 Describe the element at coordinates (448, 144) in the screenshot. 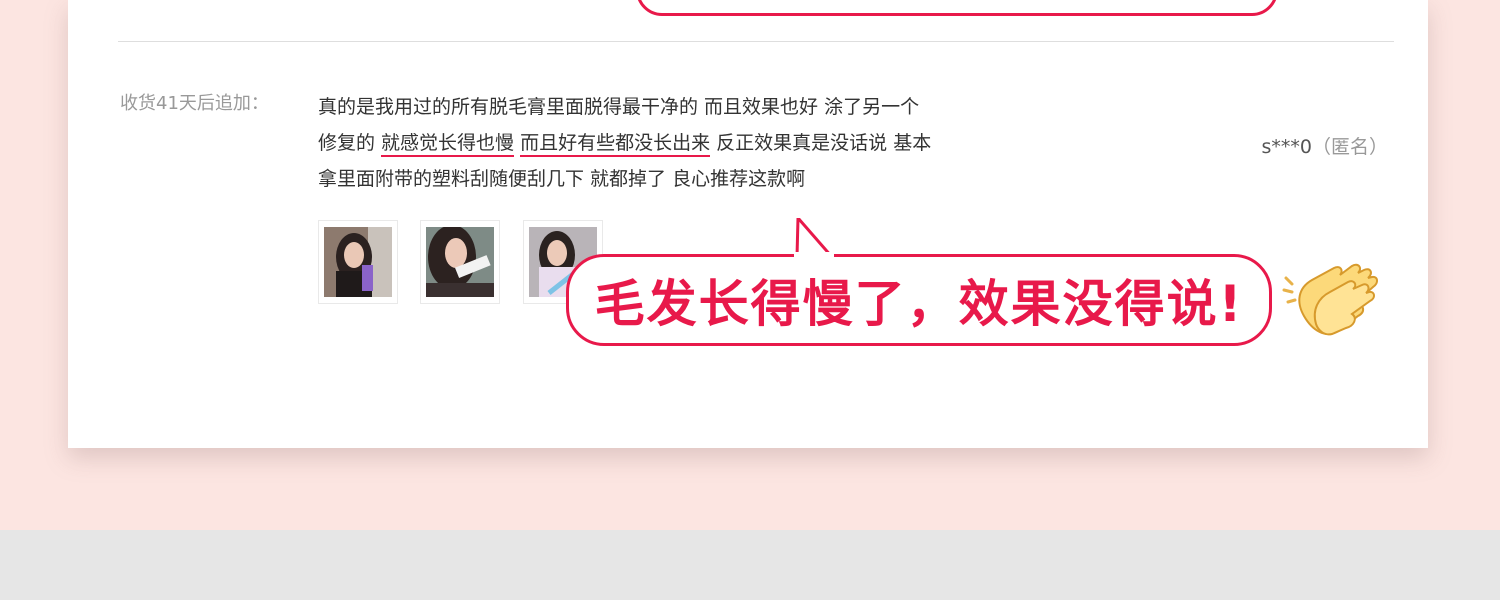

I see `underlined-phrase-1: 就感觉长得也慢` at that location.